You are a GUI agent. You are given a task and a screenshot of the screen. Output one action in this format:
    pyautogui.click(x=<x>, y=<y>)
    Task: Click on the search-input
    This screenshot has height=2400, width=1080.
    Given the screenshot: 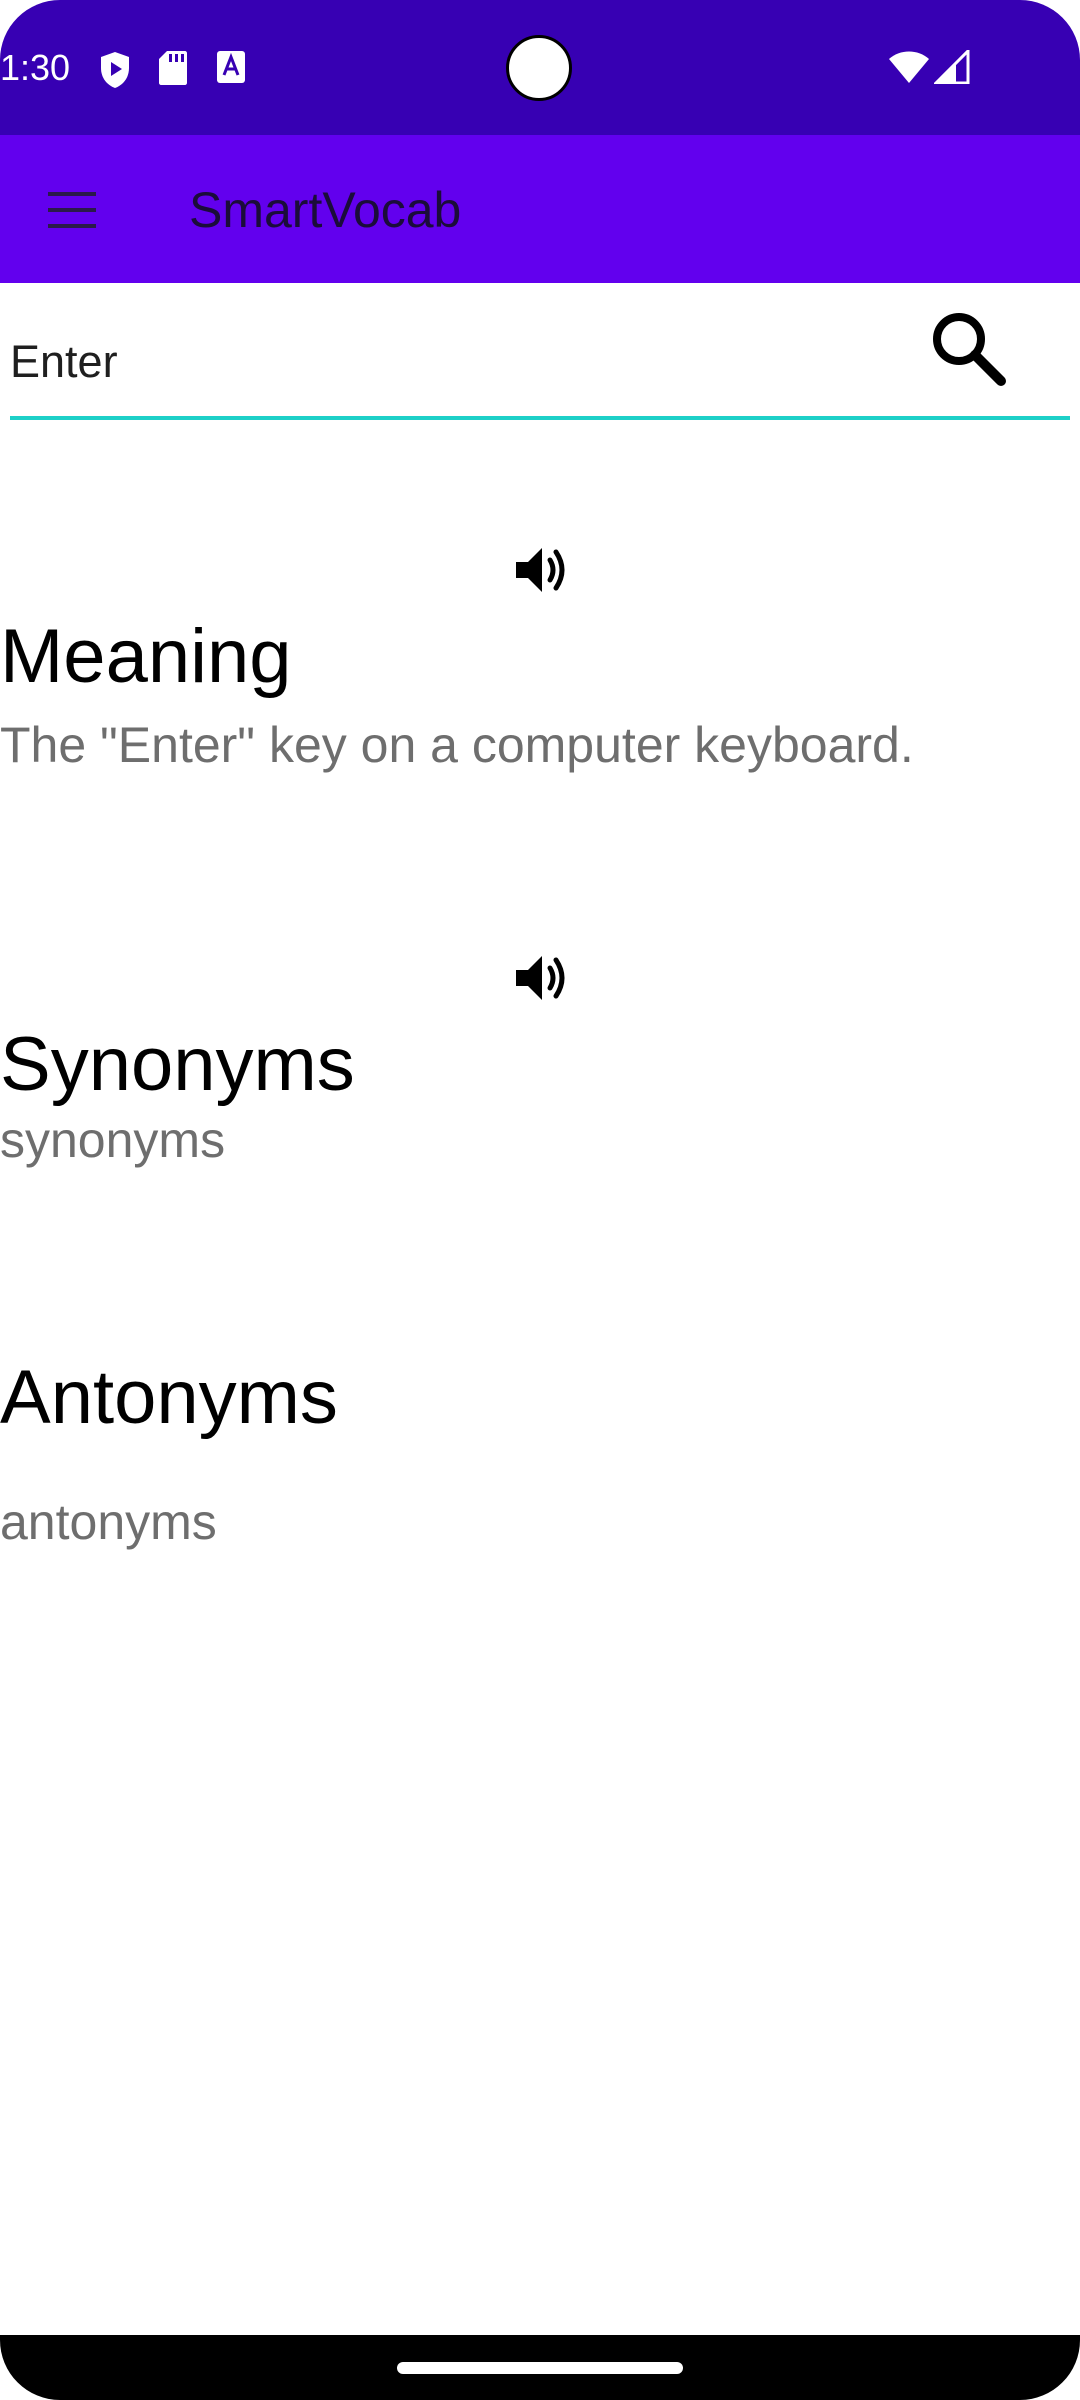 What is the action you would take?
    pyautogui.click(x=450, y=362)
    